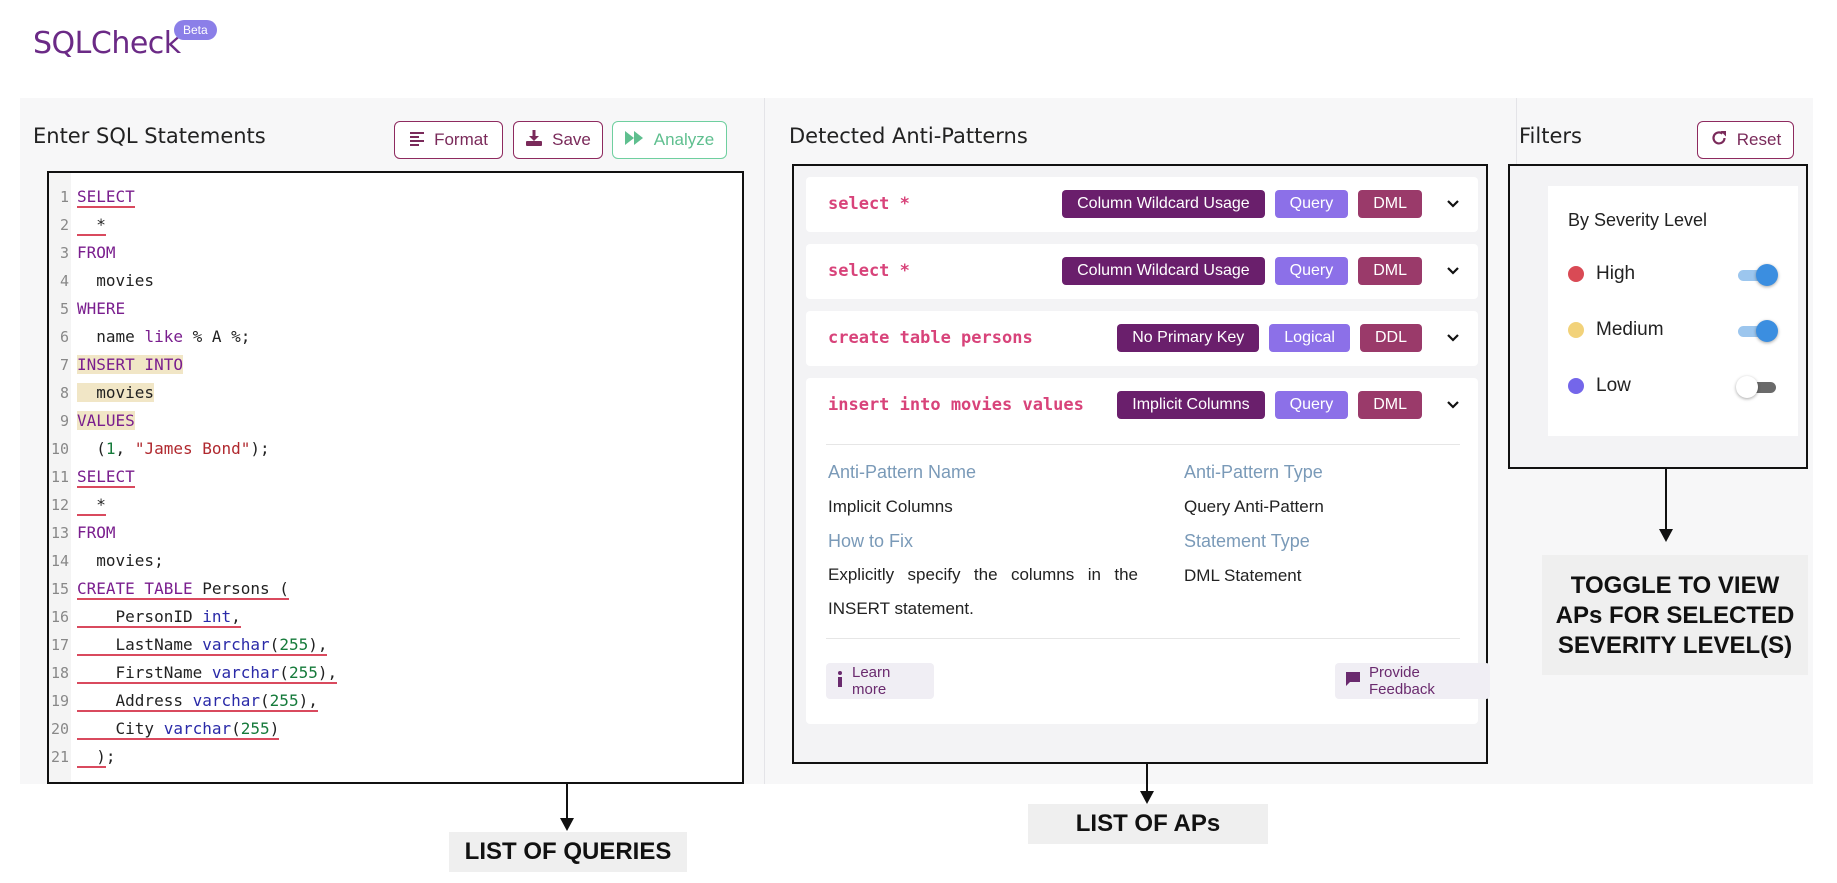 The image size is (1837, 883). What do you see at coordinates (1666, 500) in the screenshot?
I see `annotation-arrow` at bounding box center [1666, 500].